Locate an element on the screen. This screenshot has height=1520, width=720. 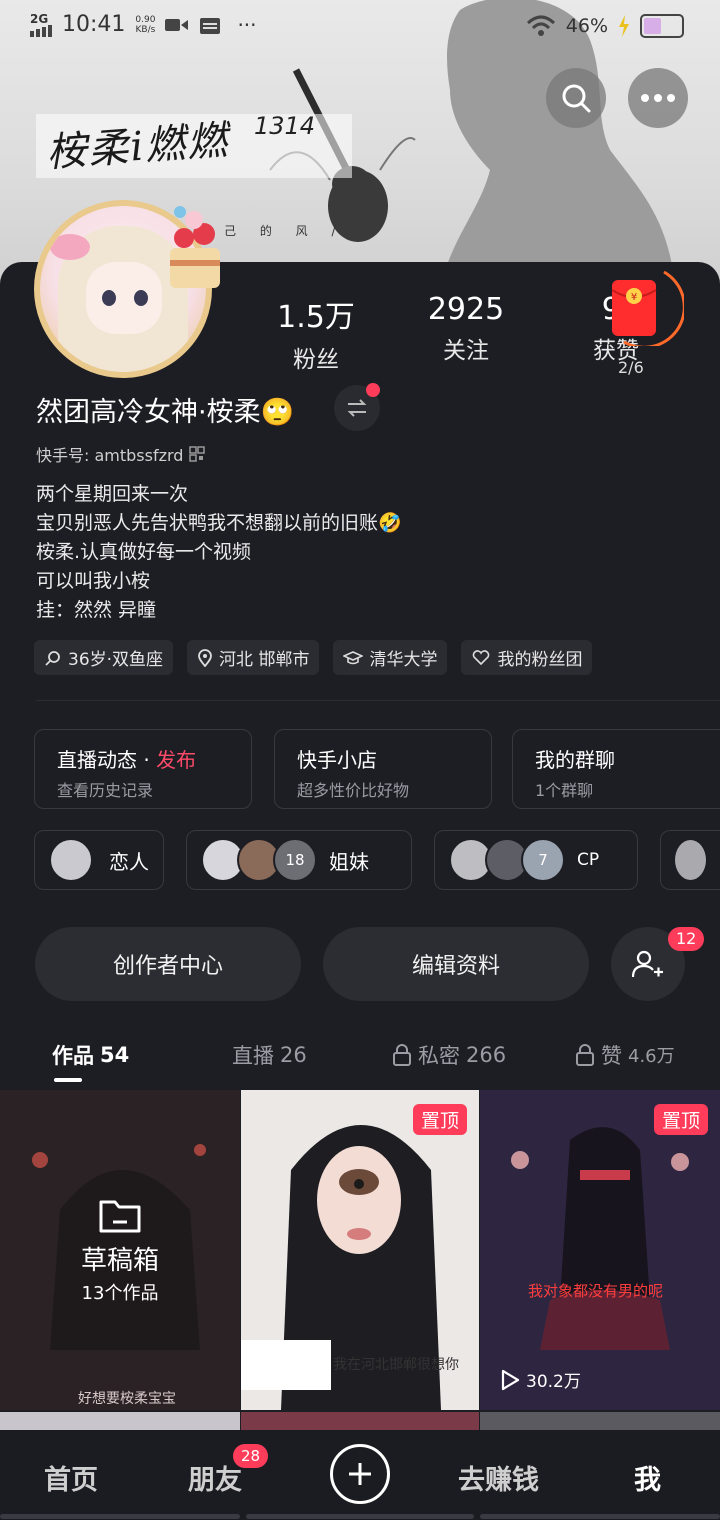
group-member-count: 18 is located at coordinates (295, 860).